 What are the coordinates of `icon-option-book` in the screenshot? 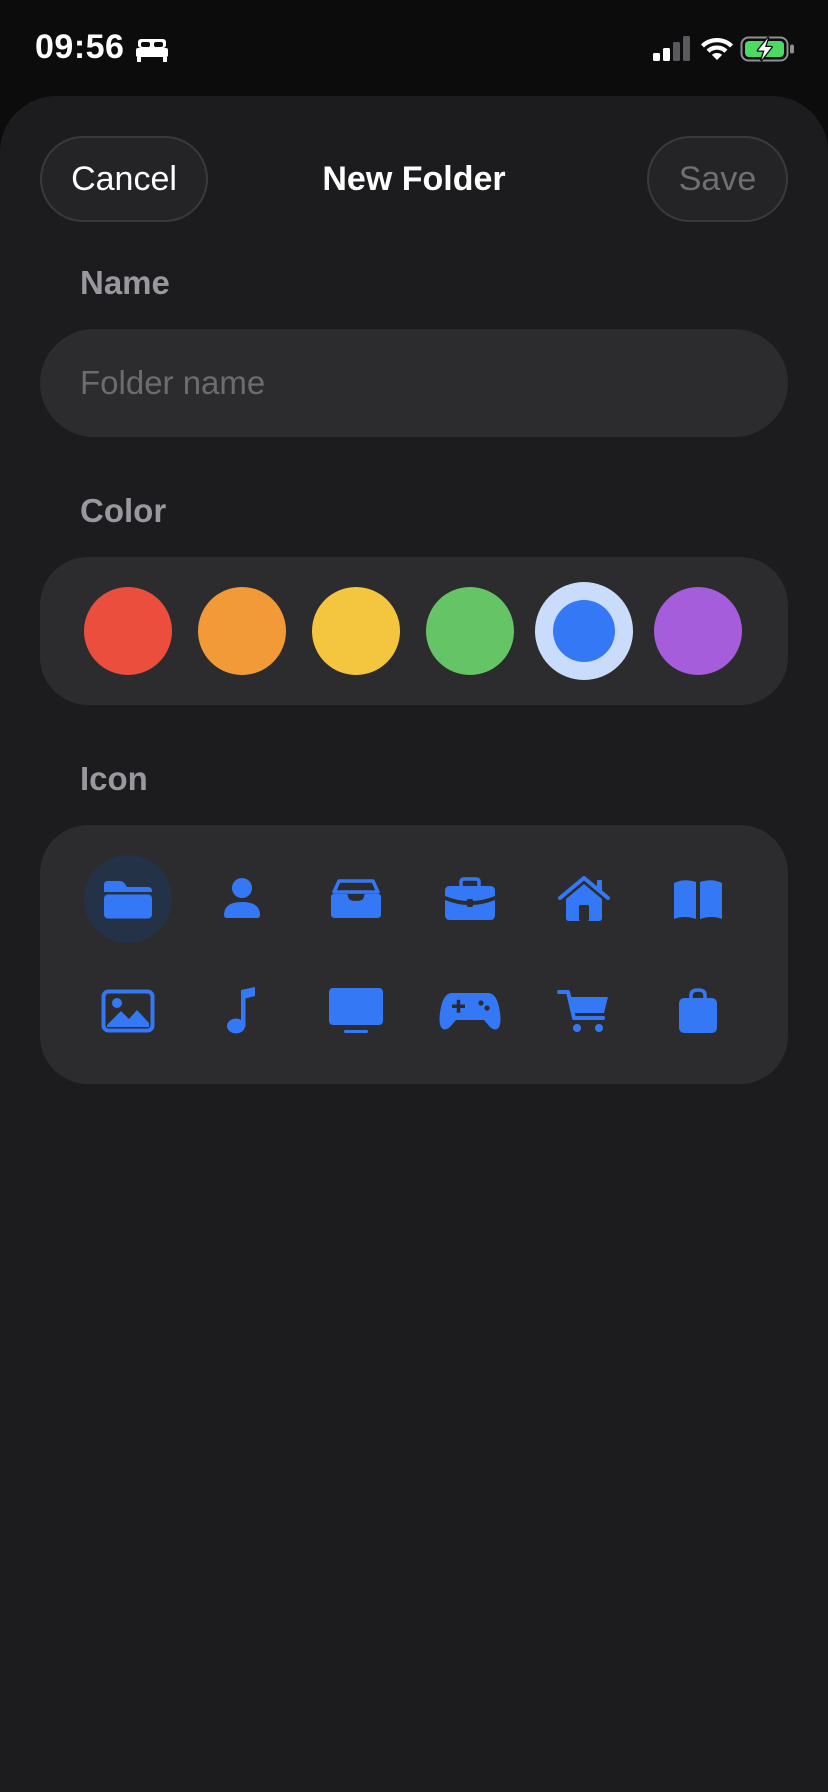 It's located at (698, 899).